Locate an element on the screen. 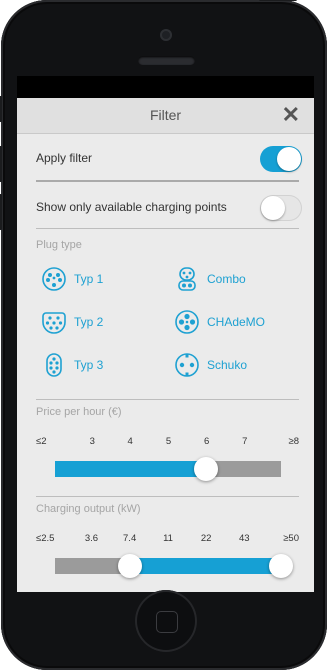  plug-label: Typ 2 is located at coordinates (89, 322).